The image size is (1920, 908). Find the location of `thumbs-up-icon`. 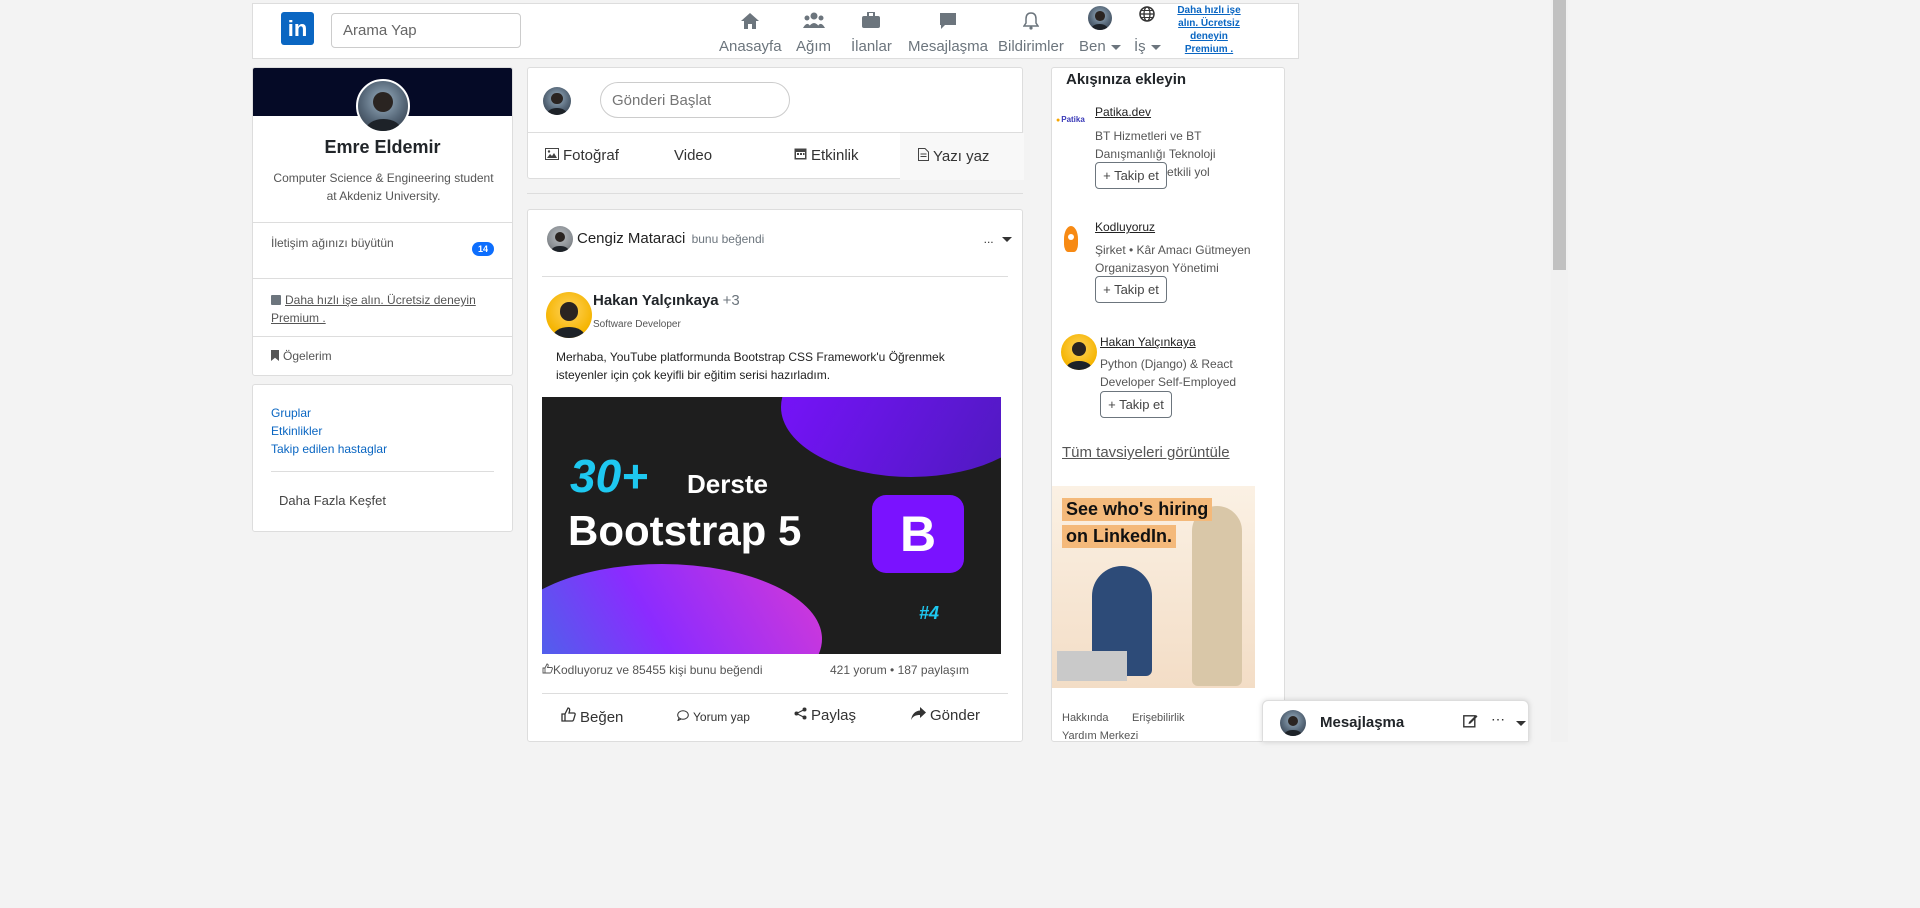

thumbs-up-icon is located at coordinates (568, 716).